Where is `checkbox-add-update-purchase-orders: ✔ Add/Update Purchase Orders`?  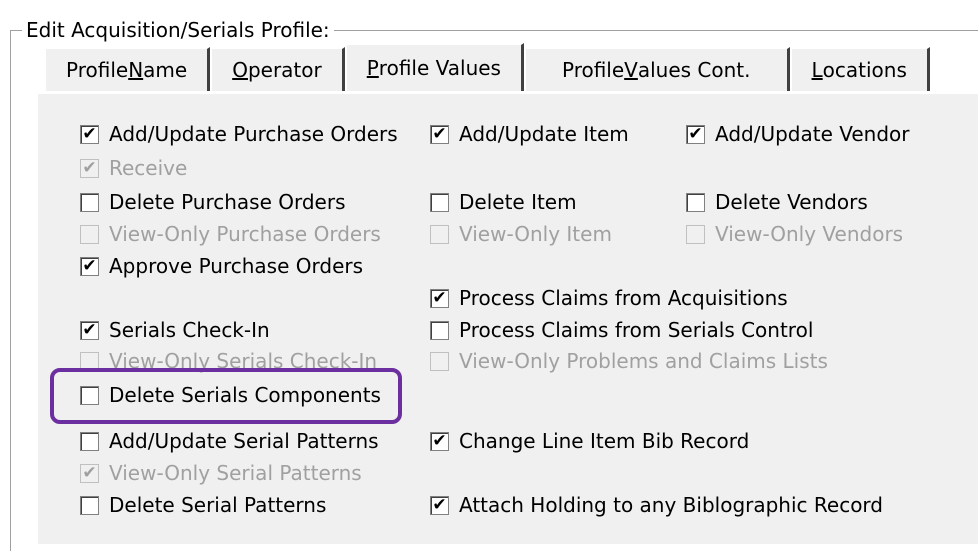
checkbox-add-update-purchase-orders: ✔ Add/Update Purchase Orders is located at coordinates (239, 134).